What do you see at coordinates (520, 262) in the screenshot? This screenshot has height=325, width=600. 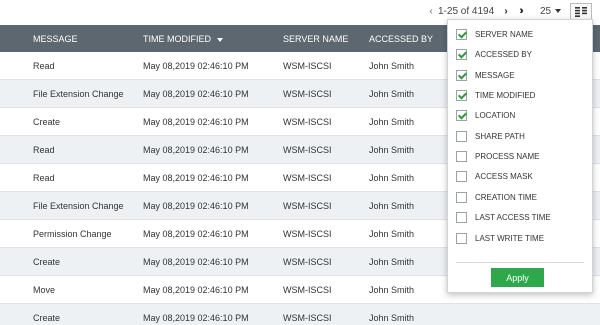 I see `divider` at bounding box center [520, 262].